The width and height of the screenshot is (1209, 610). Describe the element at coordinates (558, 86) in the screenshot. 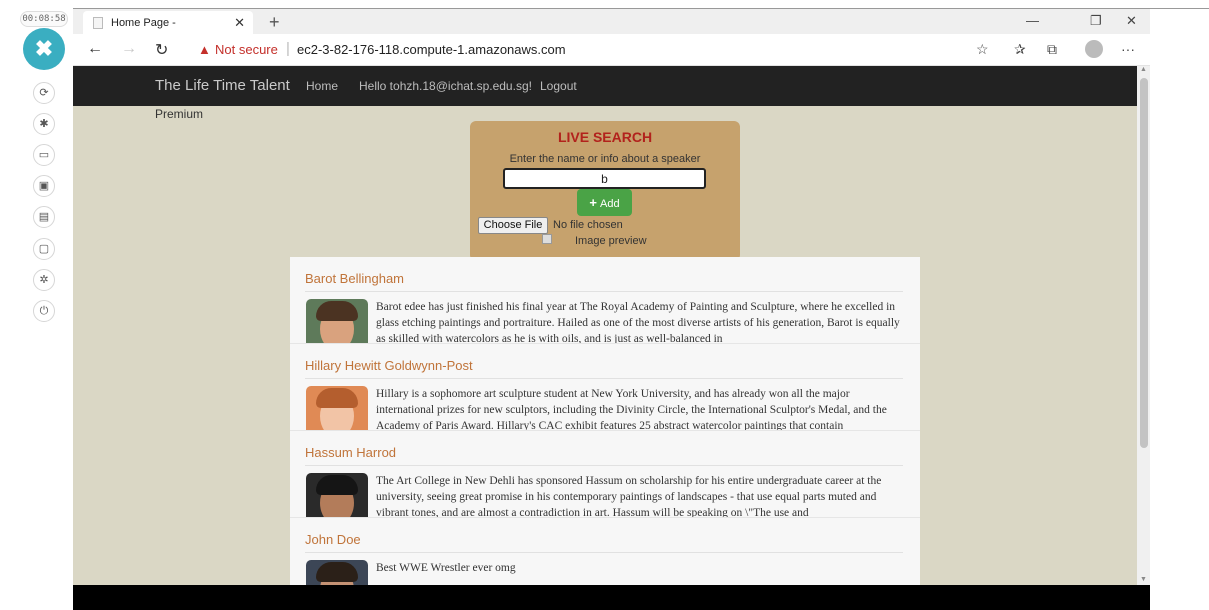

I see `nav-logout-link: Logout` at that location.